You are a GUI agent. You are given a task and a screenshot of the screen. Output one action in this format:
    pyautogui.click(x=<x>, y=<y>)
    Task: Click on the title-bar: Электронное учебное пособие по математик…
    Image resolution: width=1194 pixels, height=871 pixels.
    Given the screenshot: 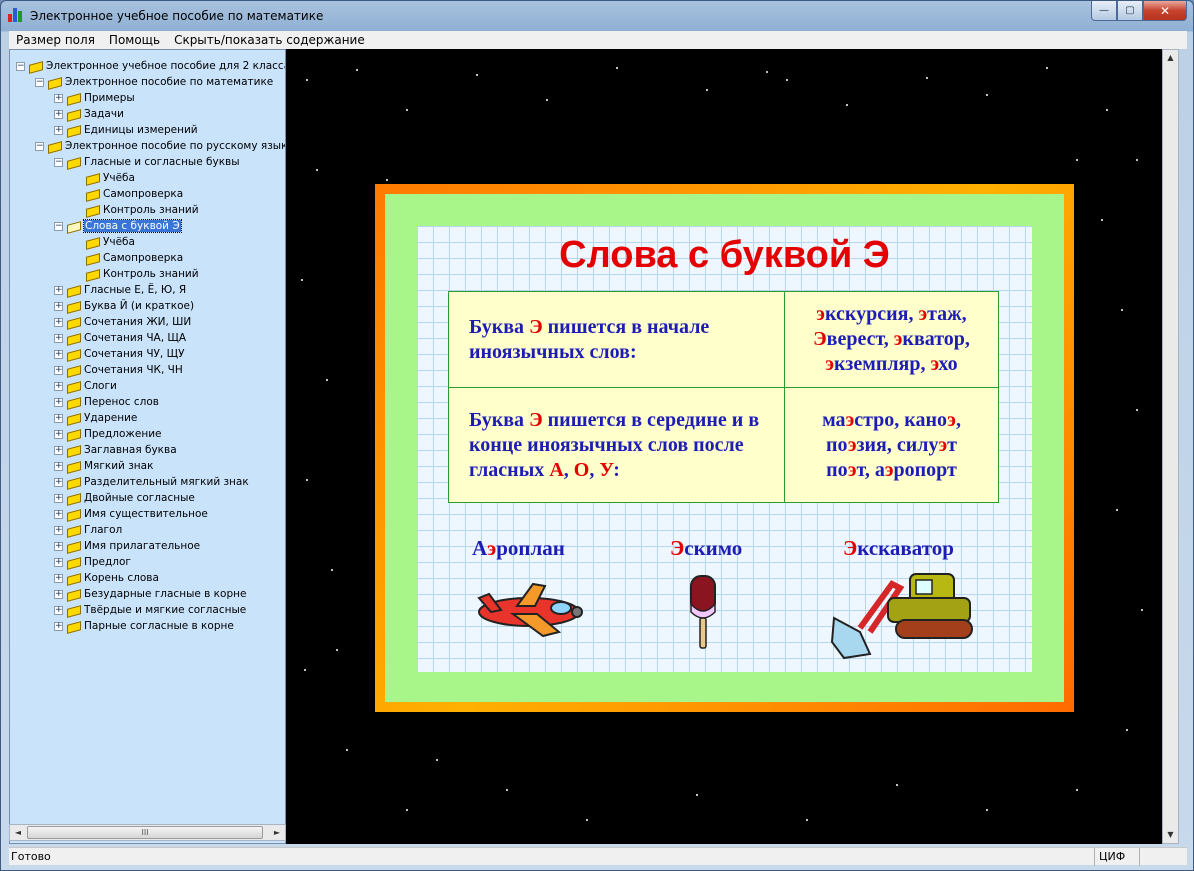 What is the action you would take?
    pyautogui.click(x=597, y=16)
    